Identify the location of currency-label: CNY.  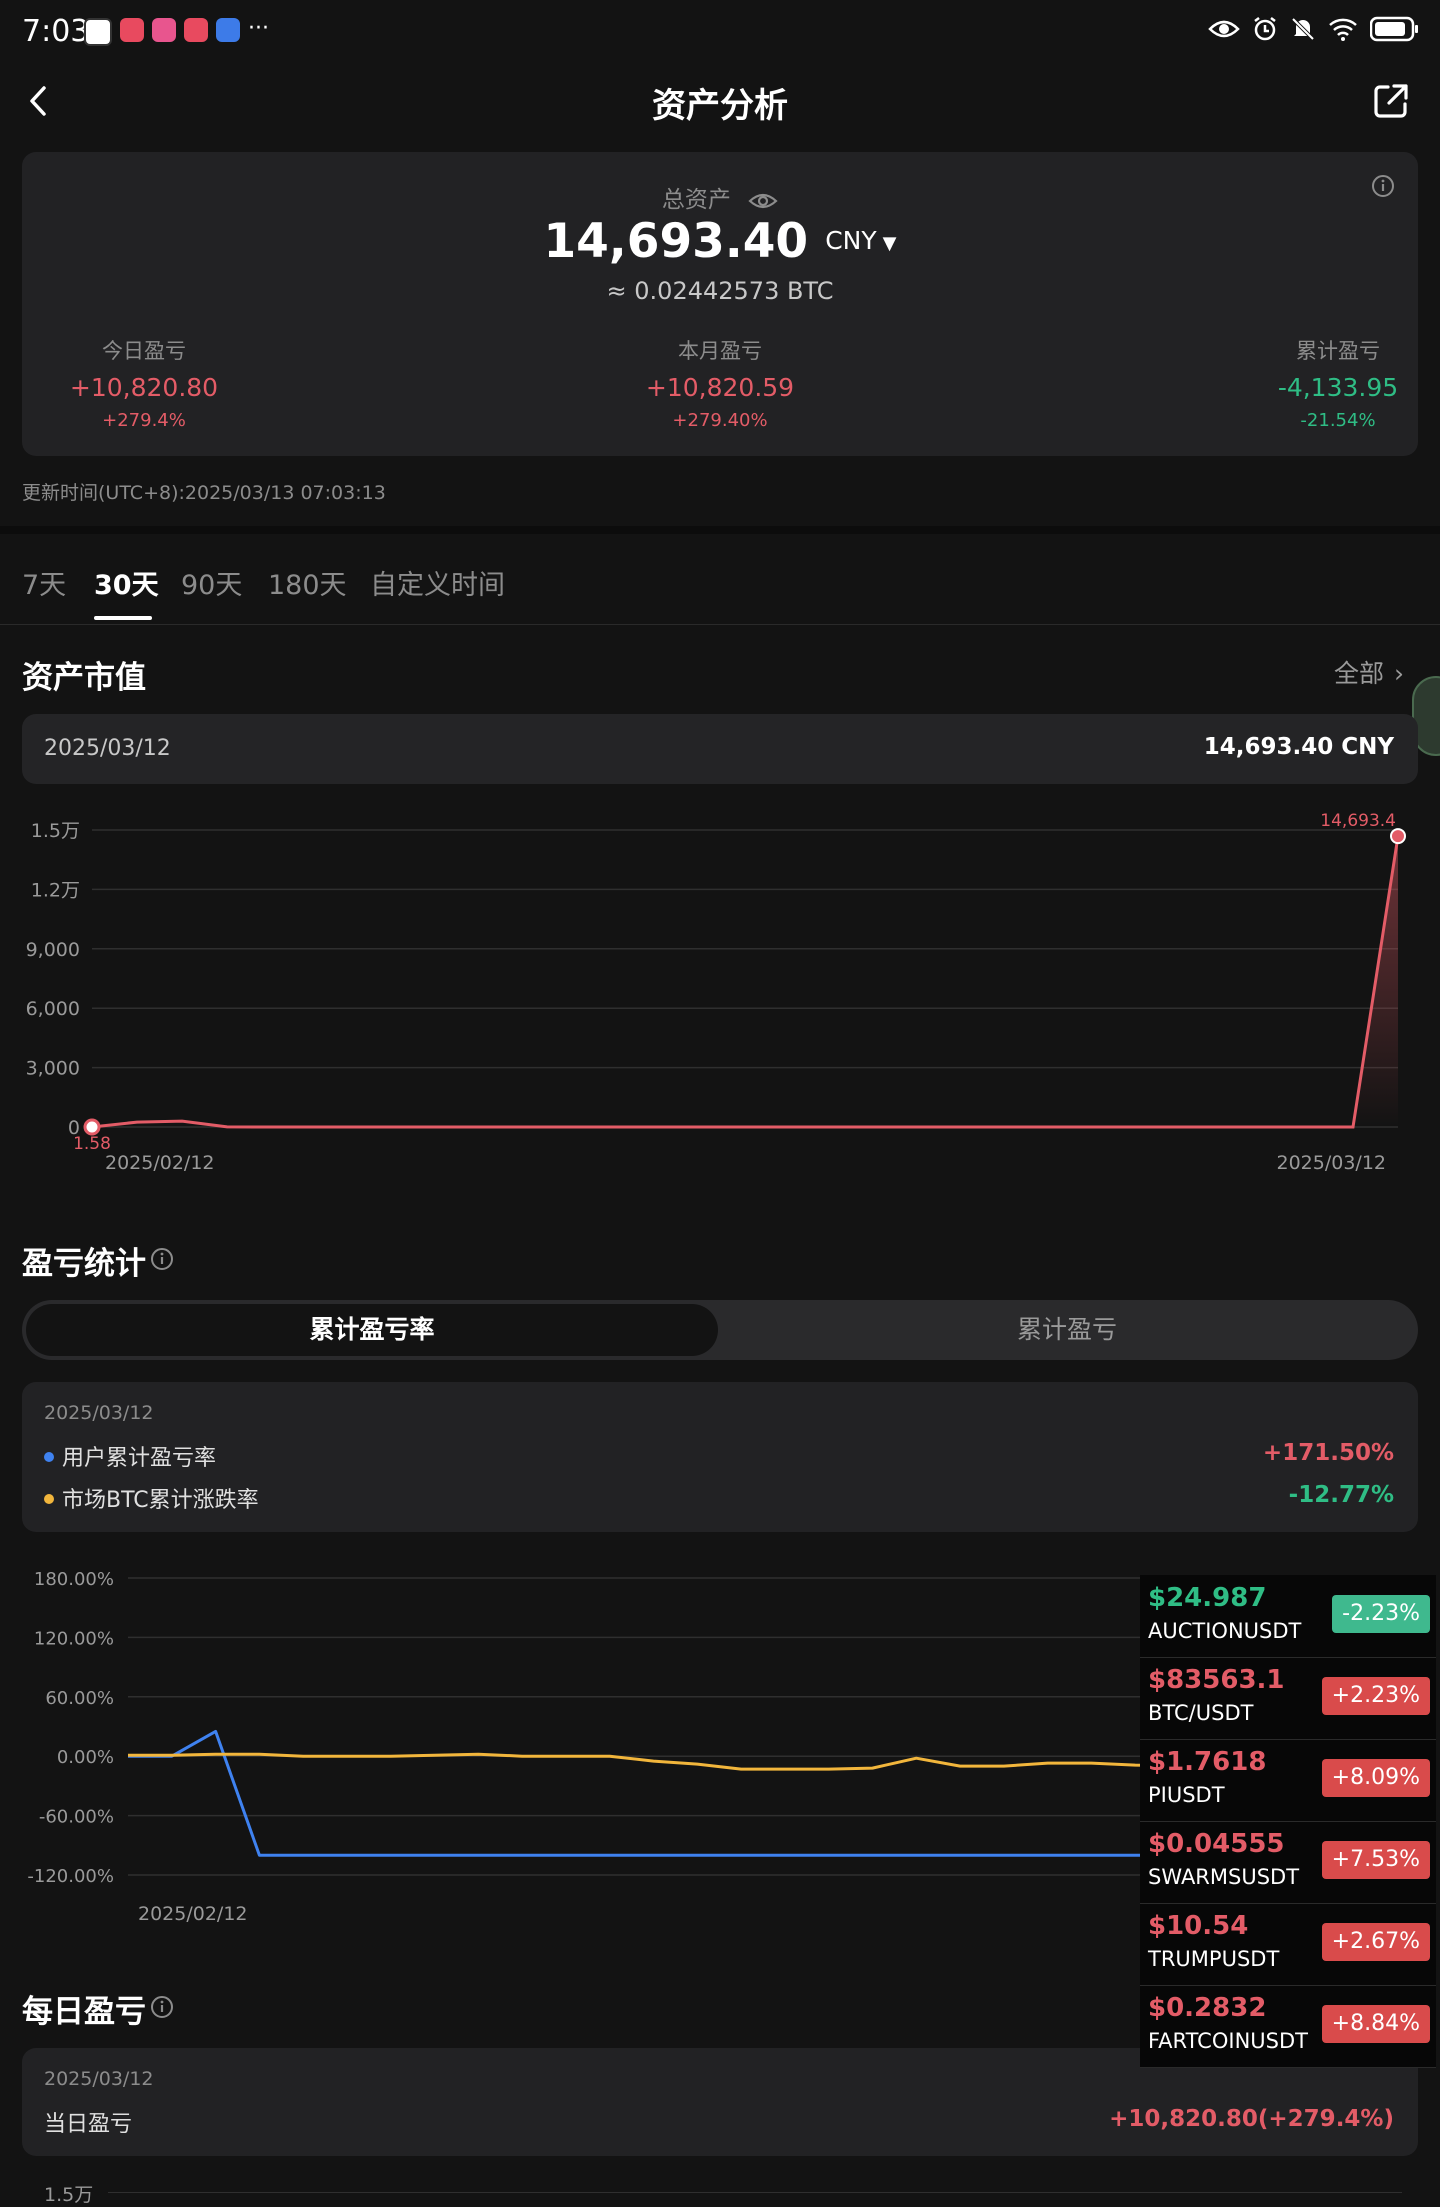
(851, 240).